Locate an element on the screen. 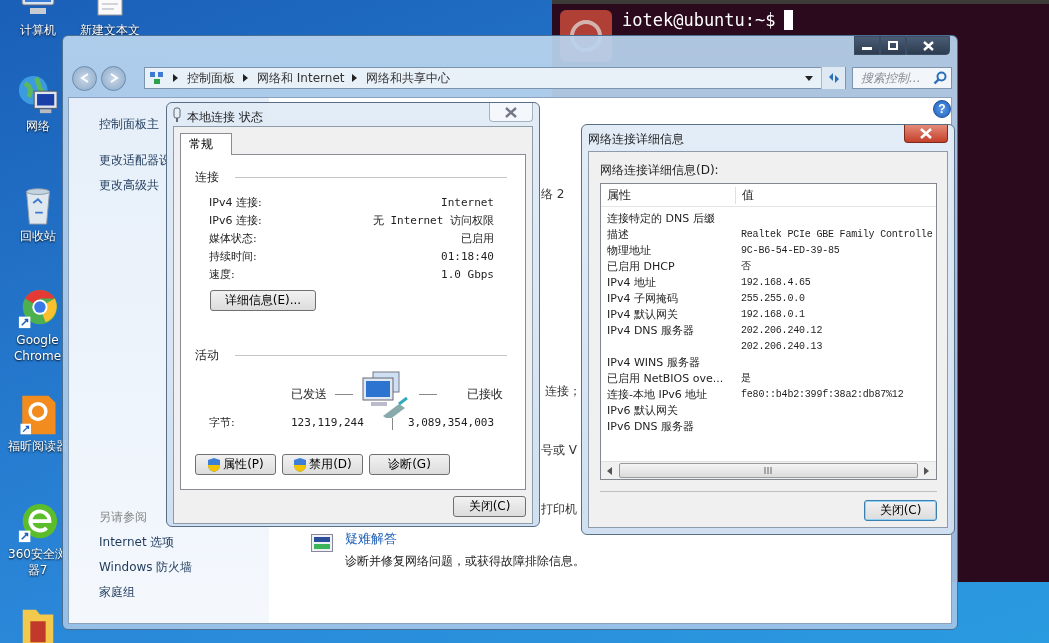 Image resolution: width=1049 pixels, height=643 pixels. help-button: ? is located at coordinates (942, 109).